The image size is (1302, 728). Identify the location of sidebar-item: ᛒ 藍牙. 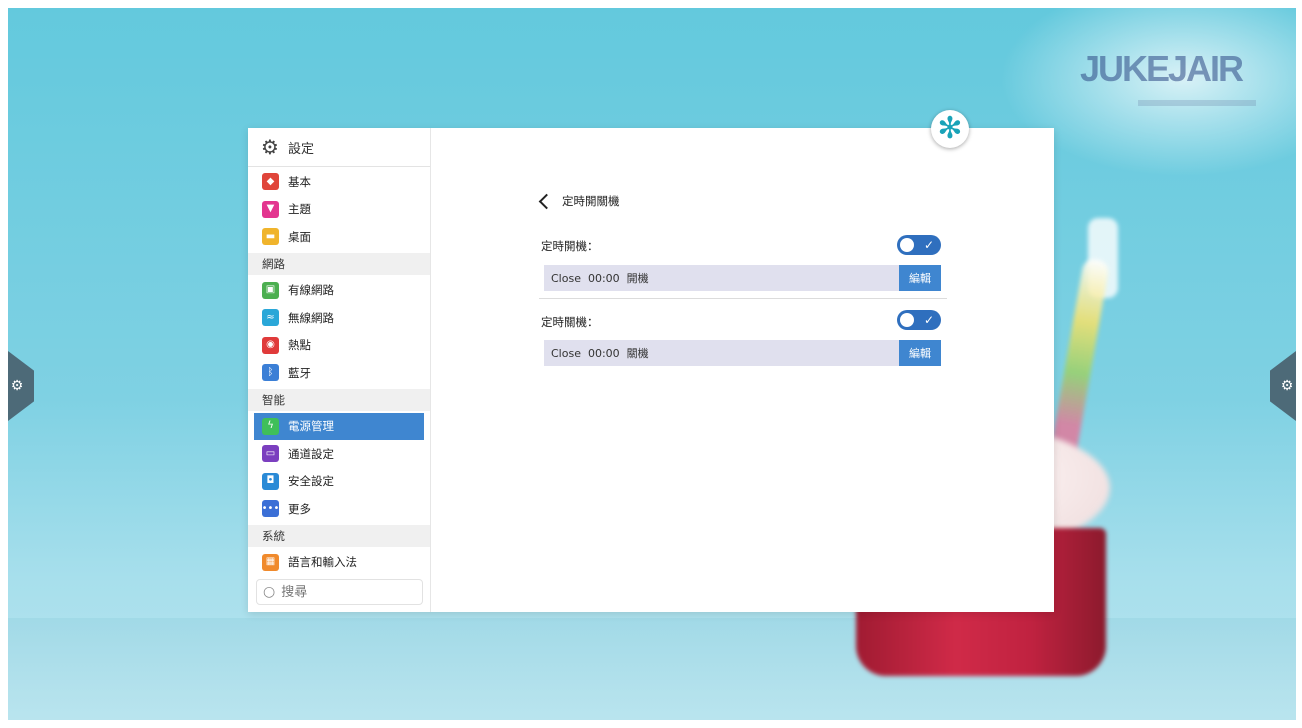
(339, 373).